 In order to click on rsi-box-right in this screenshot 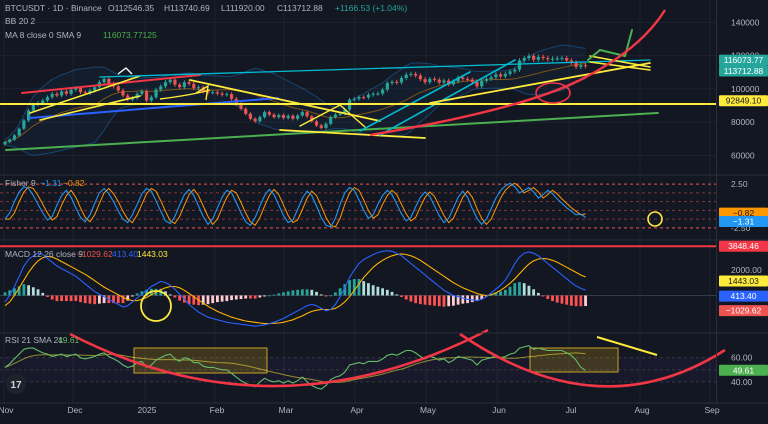, I will do `click(574, 360)`.